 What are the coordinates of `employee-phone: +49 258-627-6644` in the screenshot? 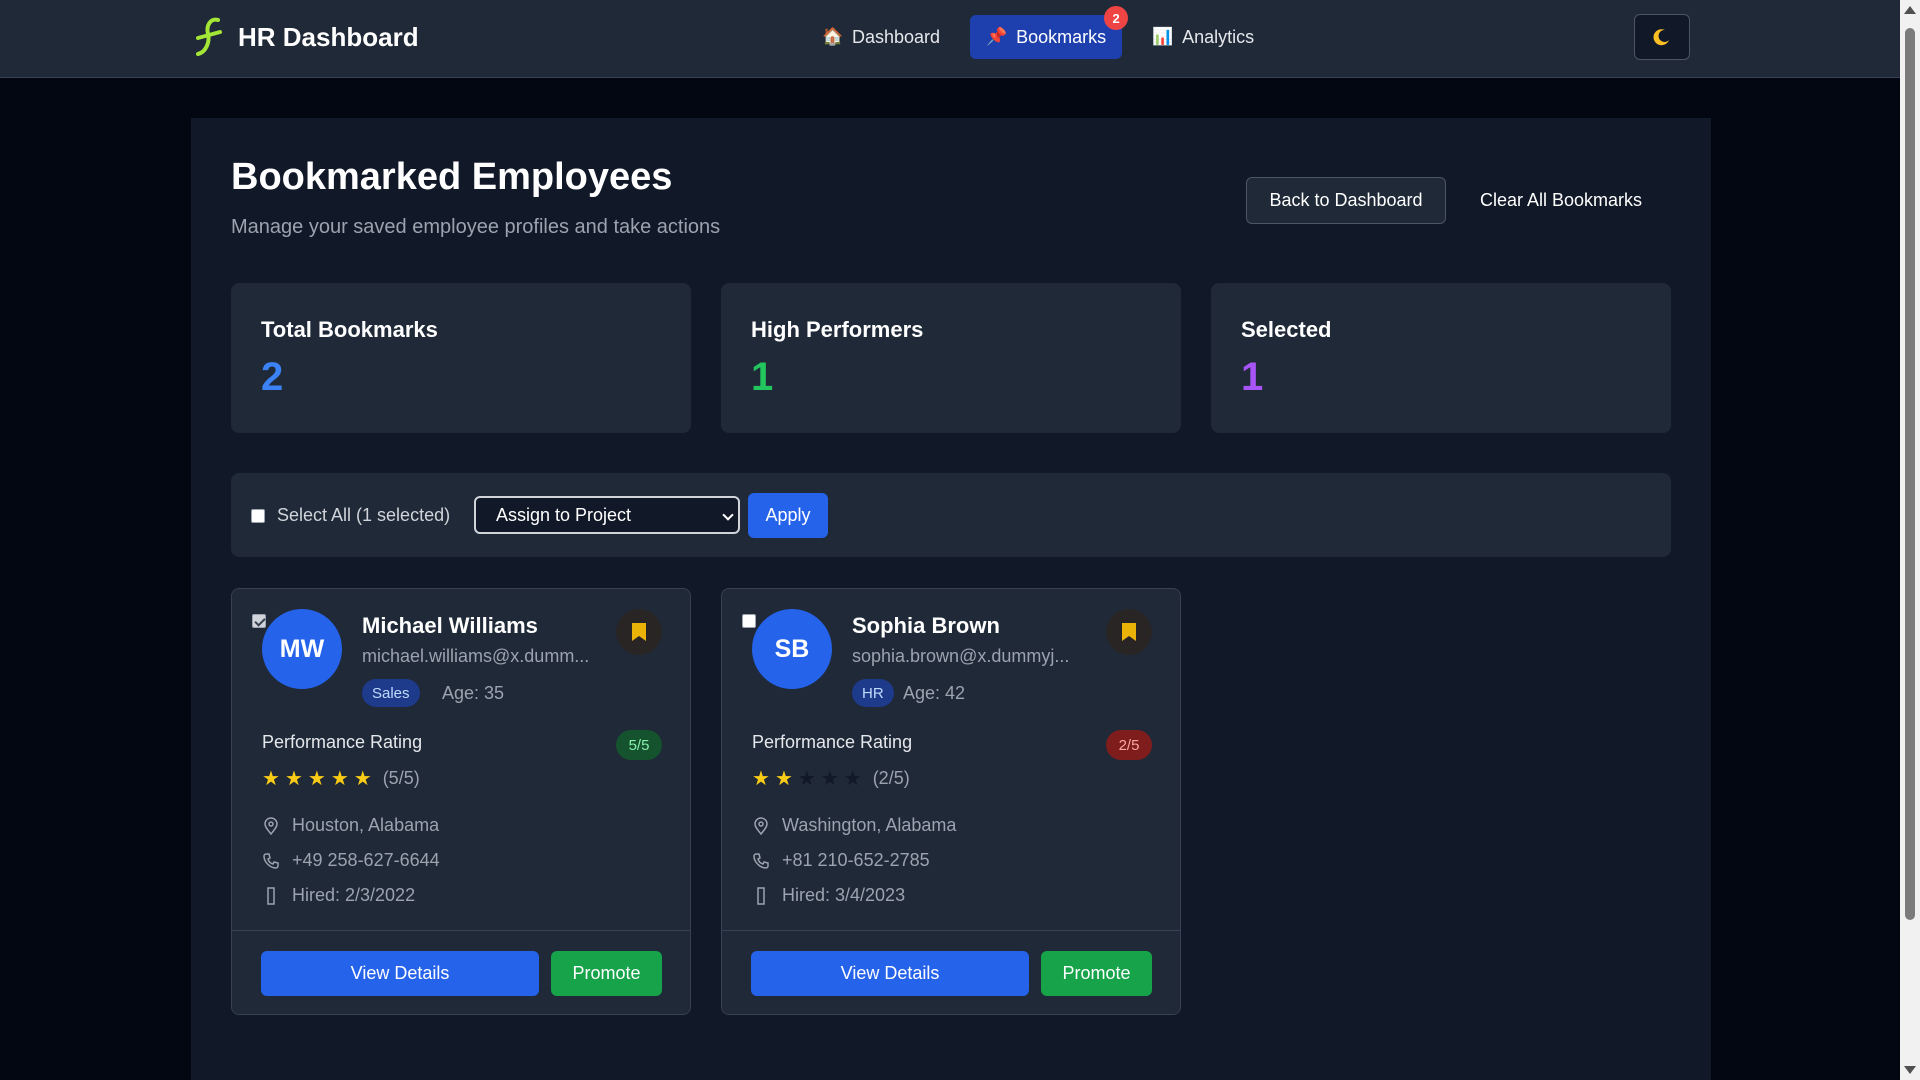 It's located at (366, 860).